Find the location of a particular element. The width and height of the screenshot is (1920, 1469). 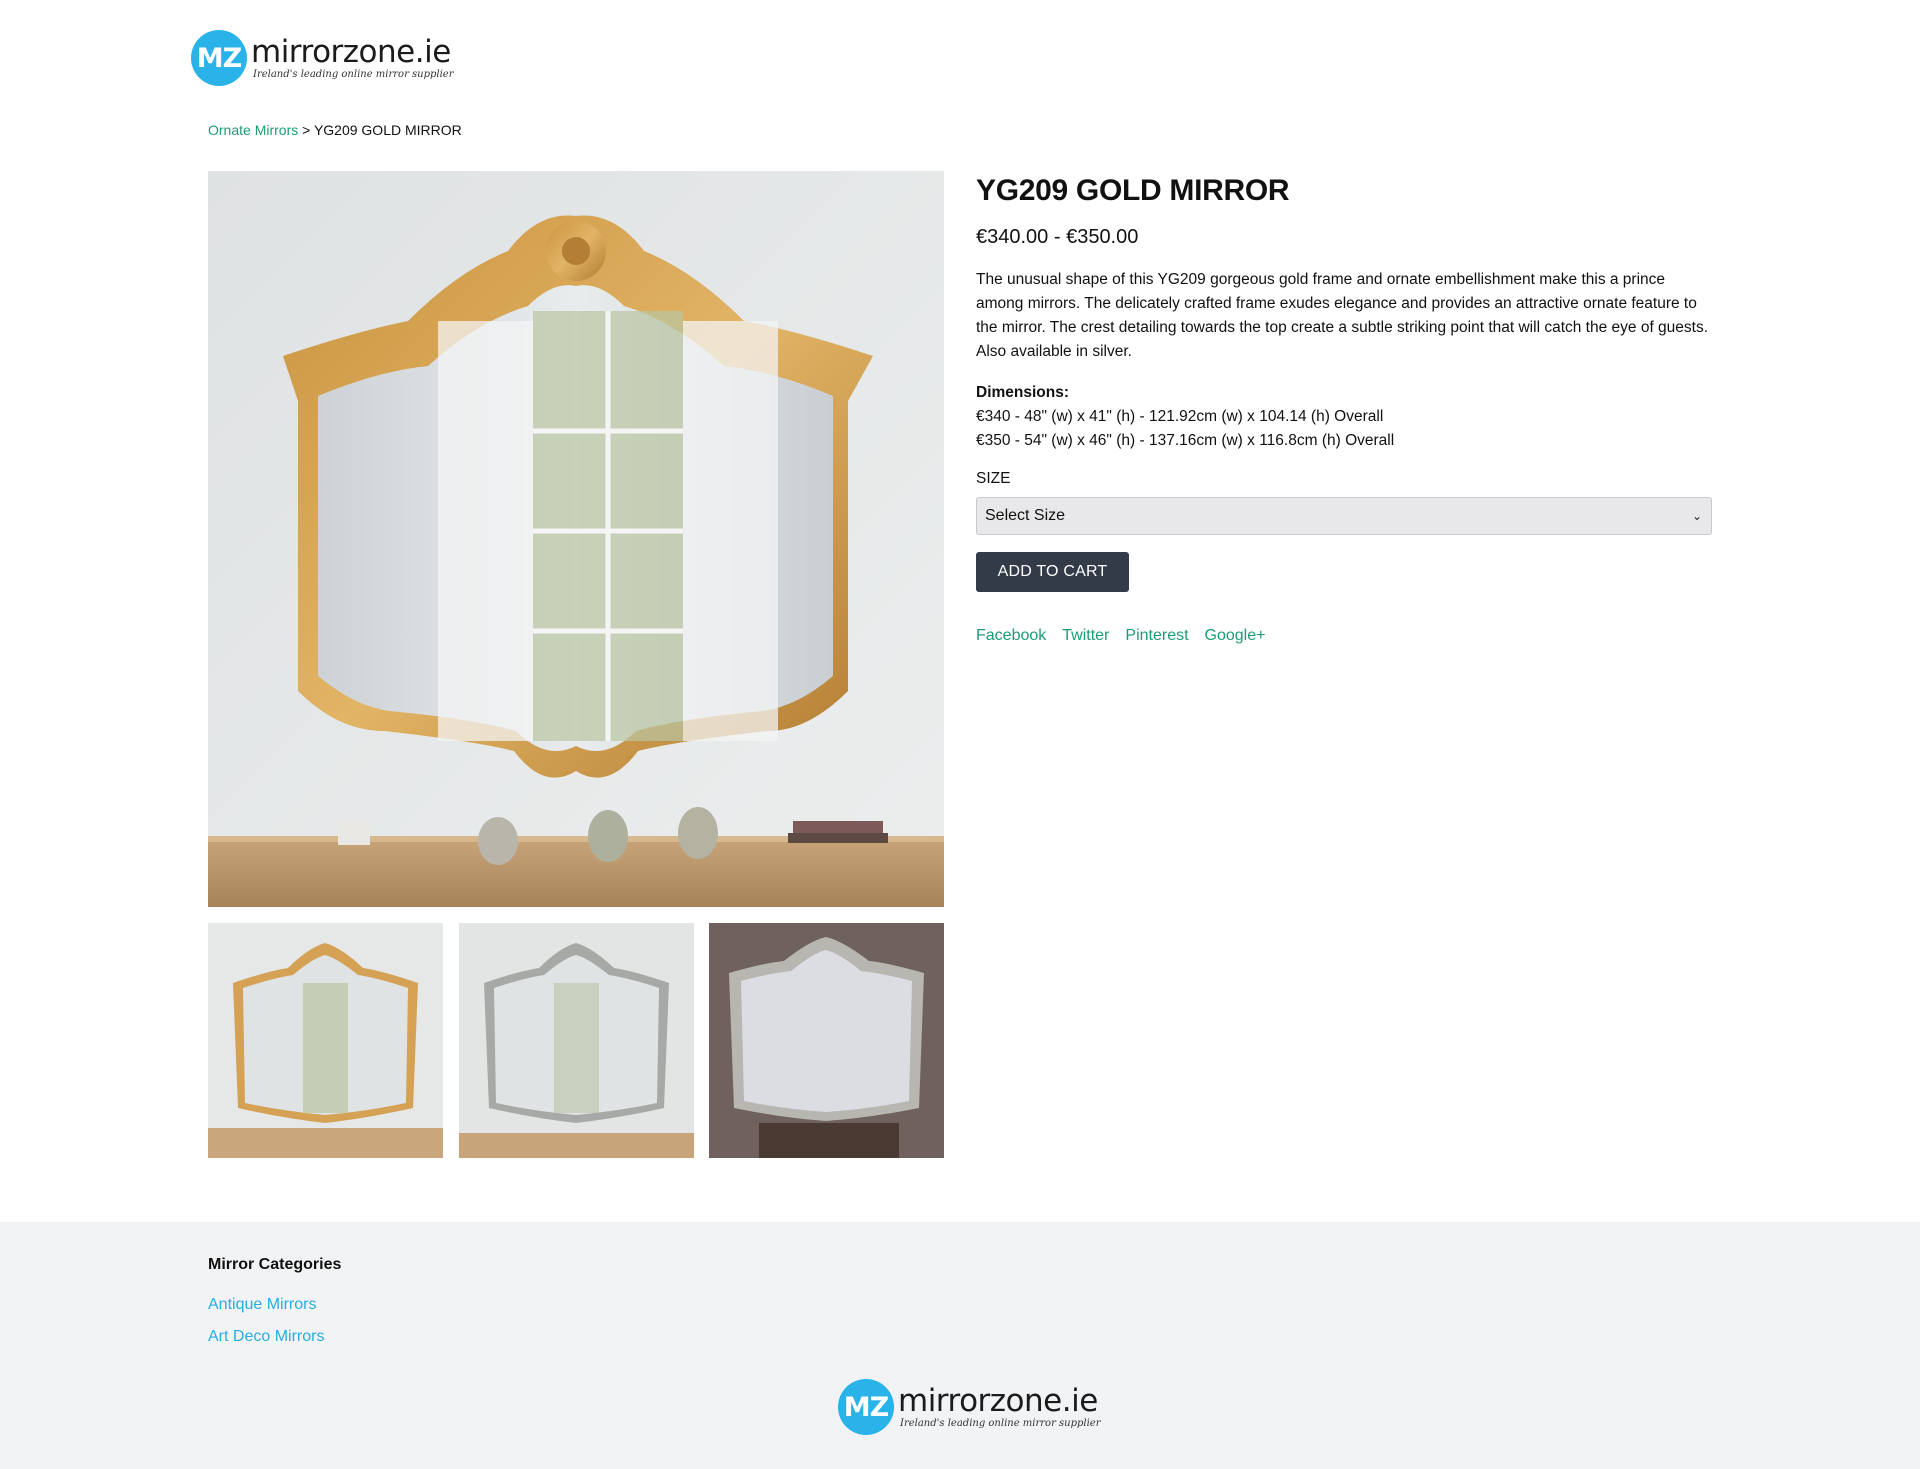

footer-link-antique-mirrors: Antique Mirrors is located at coordinates (262, 1305).